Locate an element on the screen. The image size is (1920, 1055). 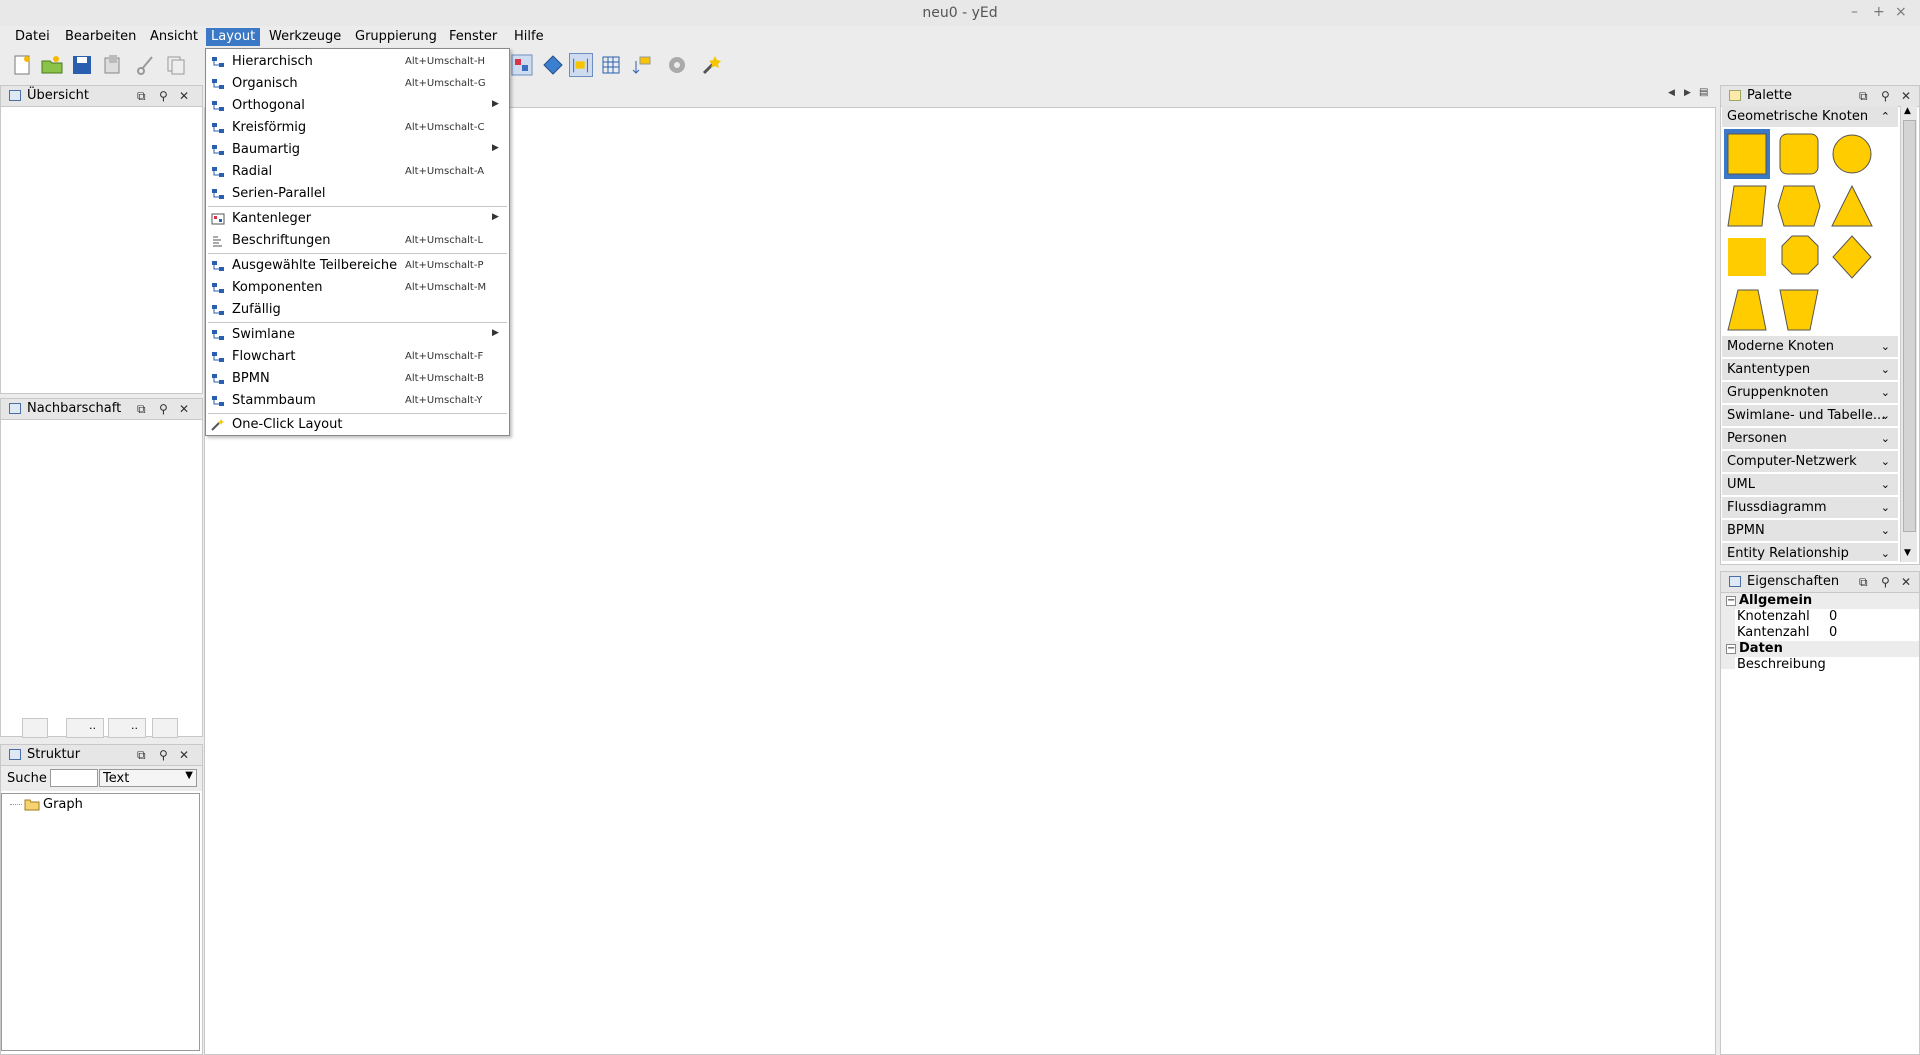
open-folder-icon is located at coordinates (52, 65).